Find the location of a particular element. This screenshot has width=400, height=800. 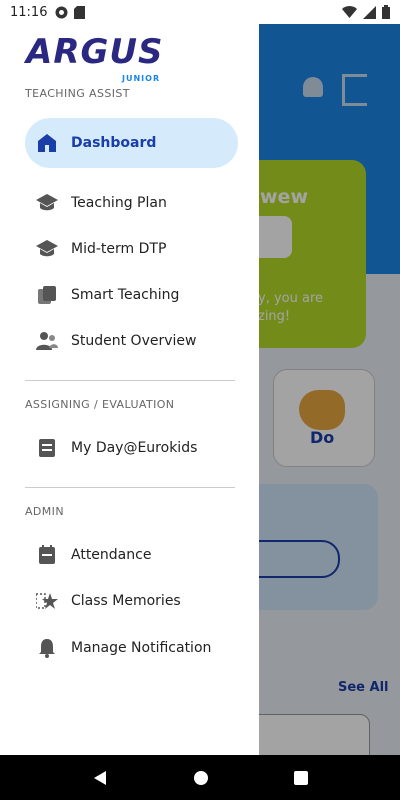

status-time: 11:16 is located at coordinates (29, 12).